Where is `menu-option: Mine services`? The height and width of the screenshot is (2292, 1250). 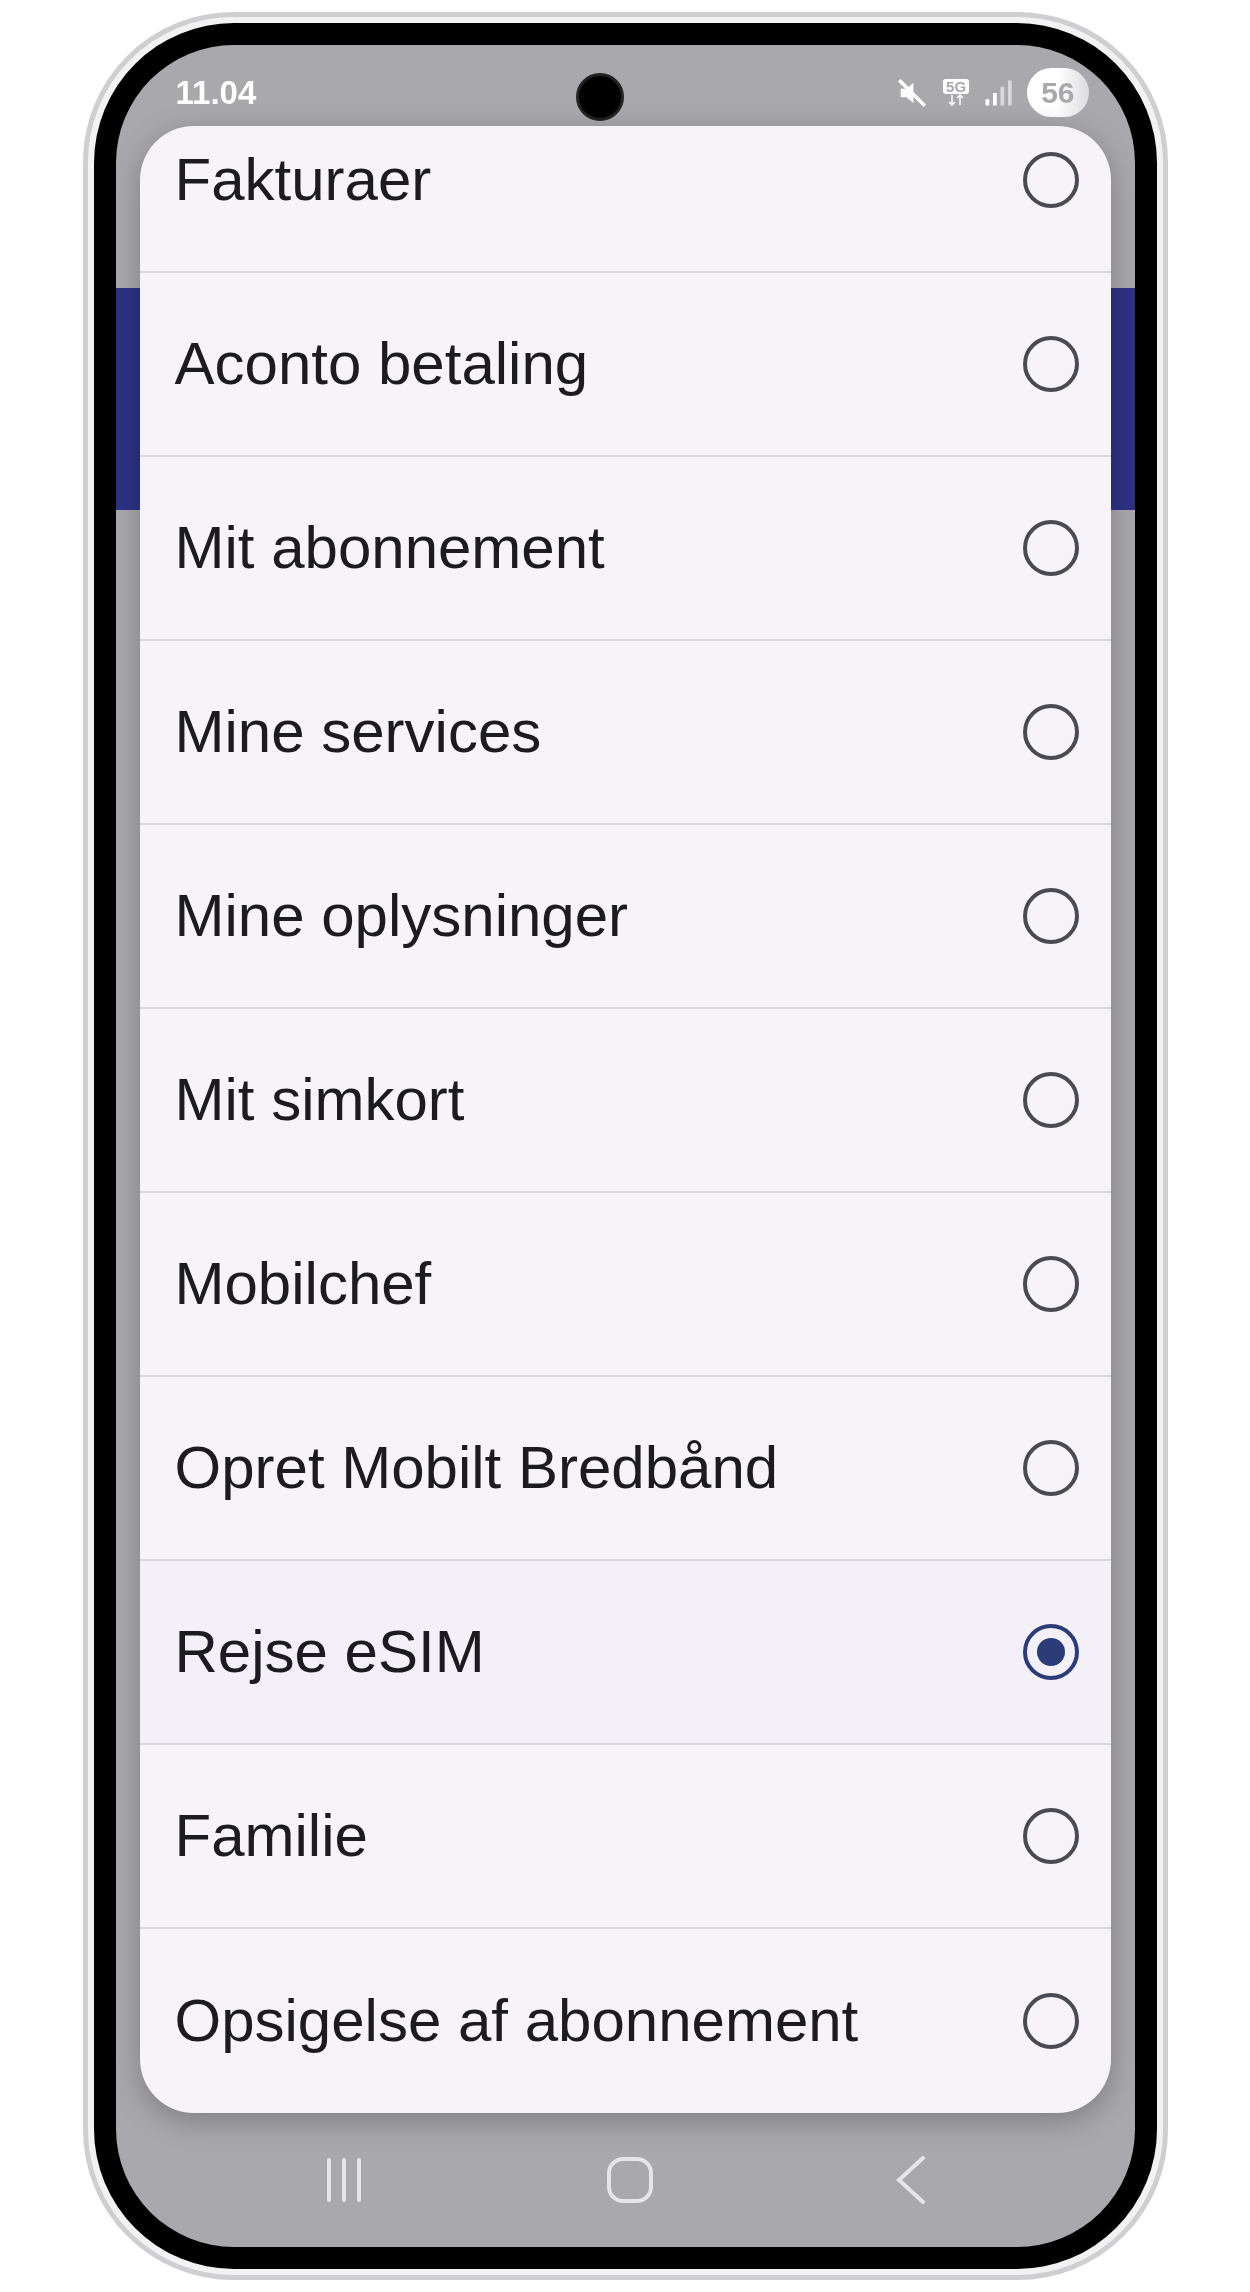
menu-option: Mine services is located at coordinates (625, 733).